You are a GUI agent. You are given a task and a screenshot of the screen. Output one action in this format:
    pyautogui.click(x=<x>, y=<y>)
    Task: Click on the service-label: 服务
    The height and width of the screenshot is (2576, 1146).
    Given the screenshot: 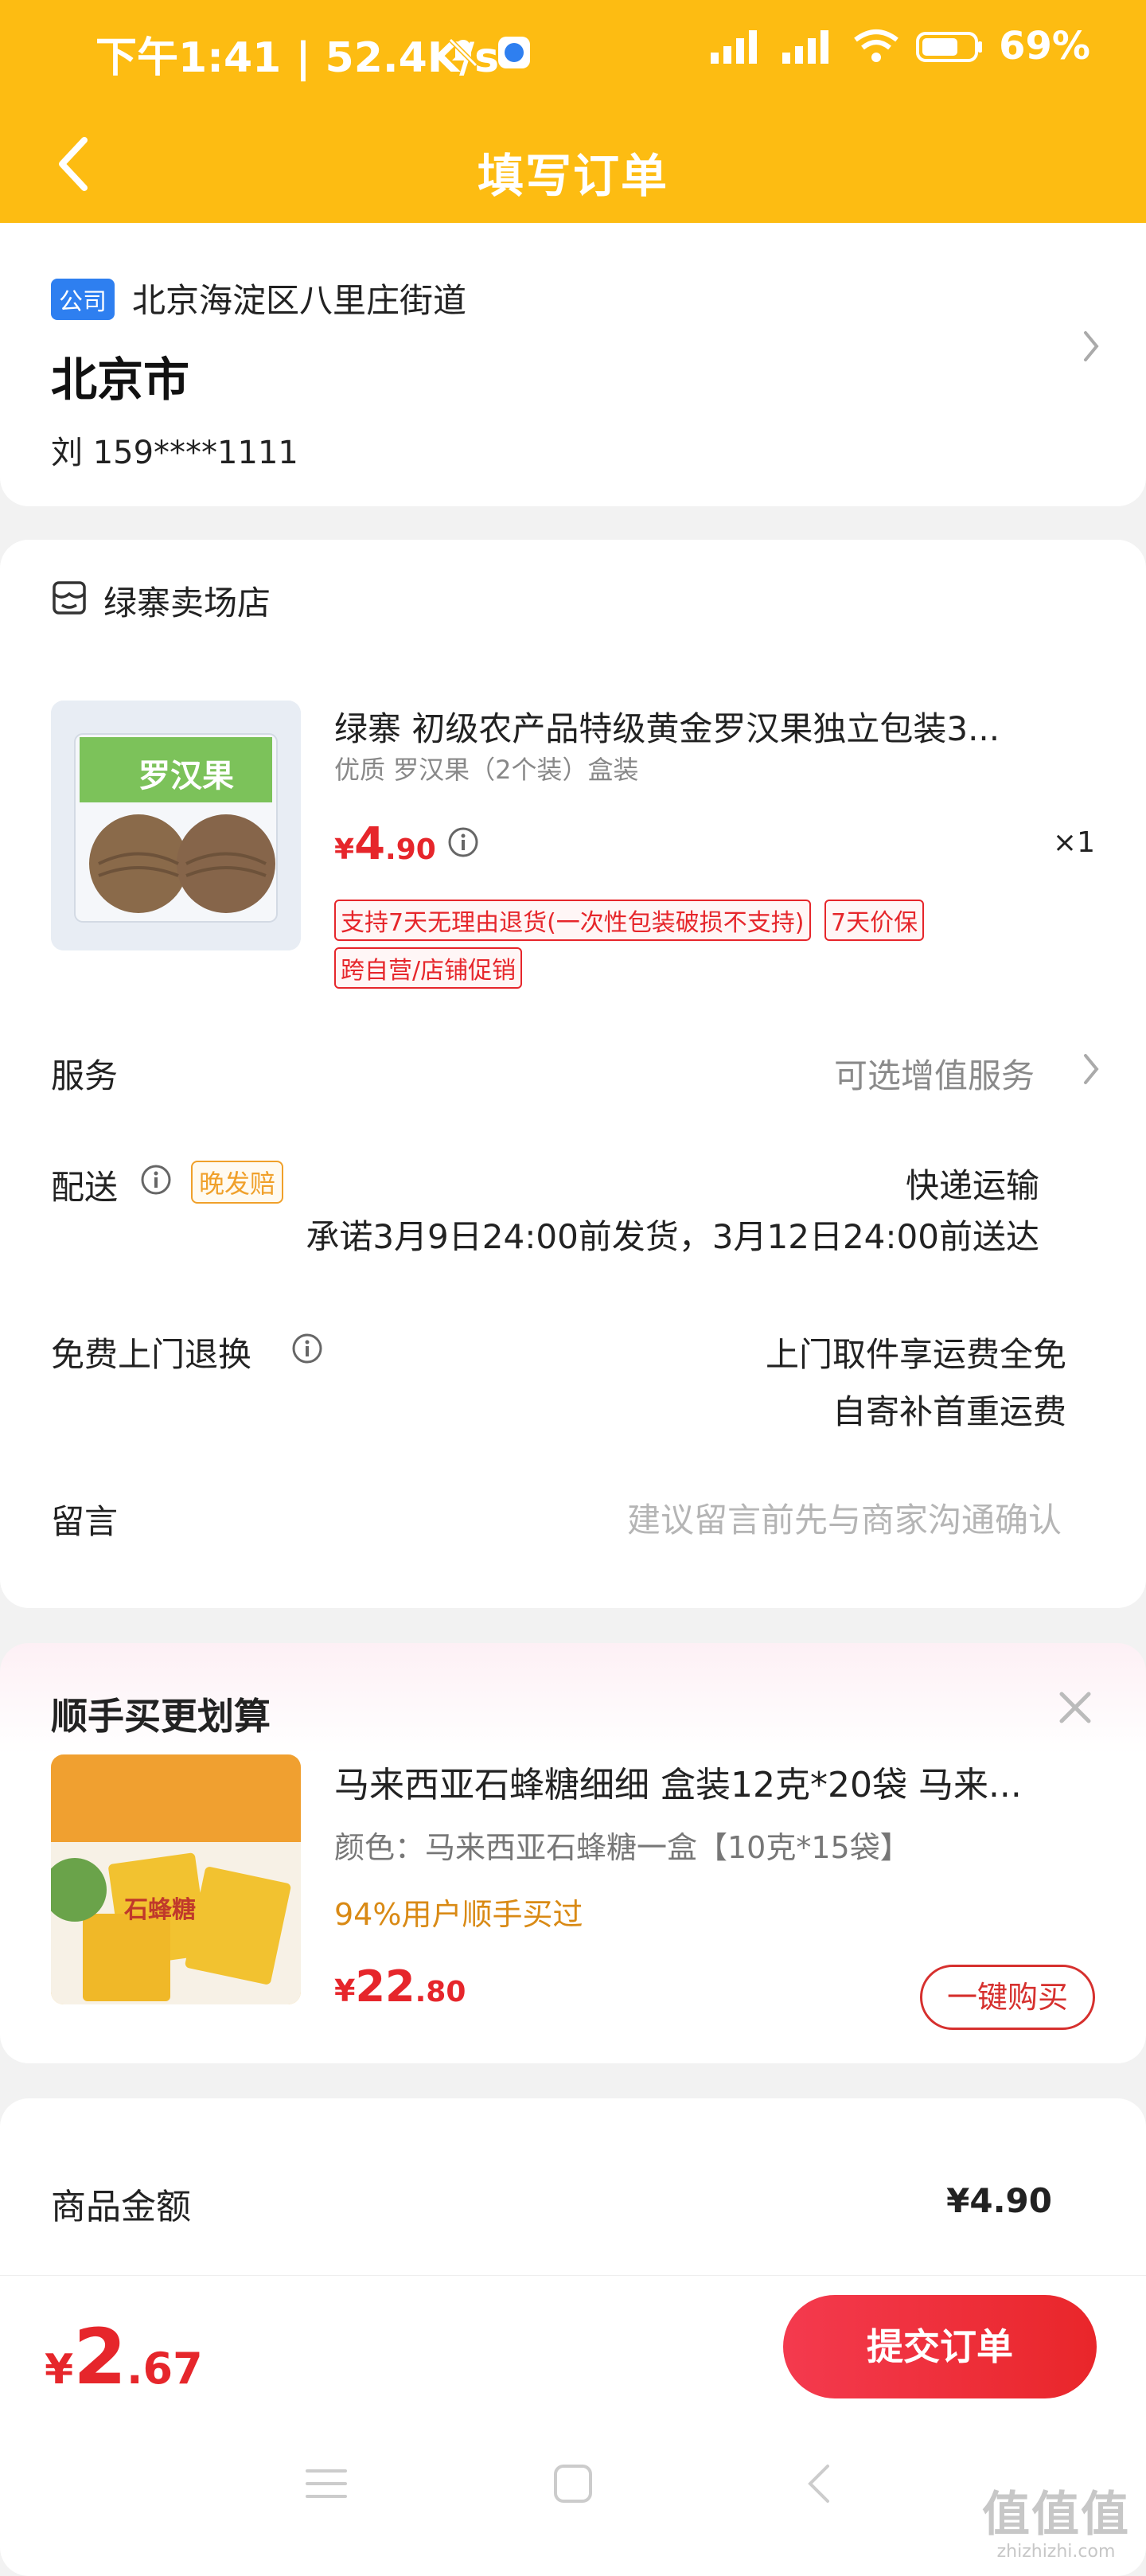 What is the action you would take?
    pyautogui.click(x=85, y=1075)
    